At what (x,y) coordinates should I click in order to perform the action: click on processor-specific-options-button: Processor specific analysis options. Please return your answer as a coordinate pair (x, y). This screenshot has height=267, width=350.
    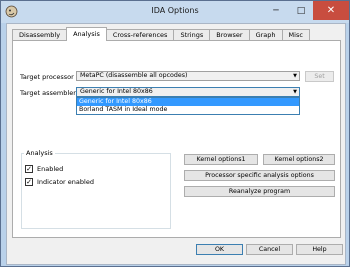
    Looking at the image, I should click on (259, 175).